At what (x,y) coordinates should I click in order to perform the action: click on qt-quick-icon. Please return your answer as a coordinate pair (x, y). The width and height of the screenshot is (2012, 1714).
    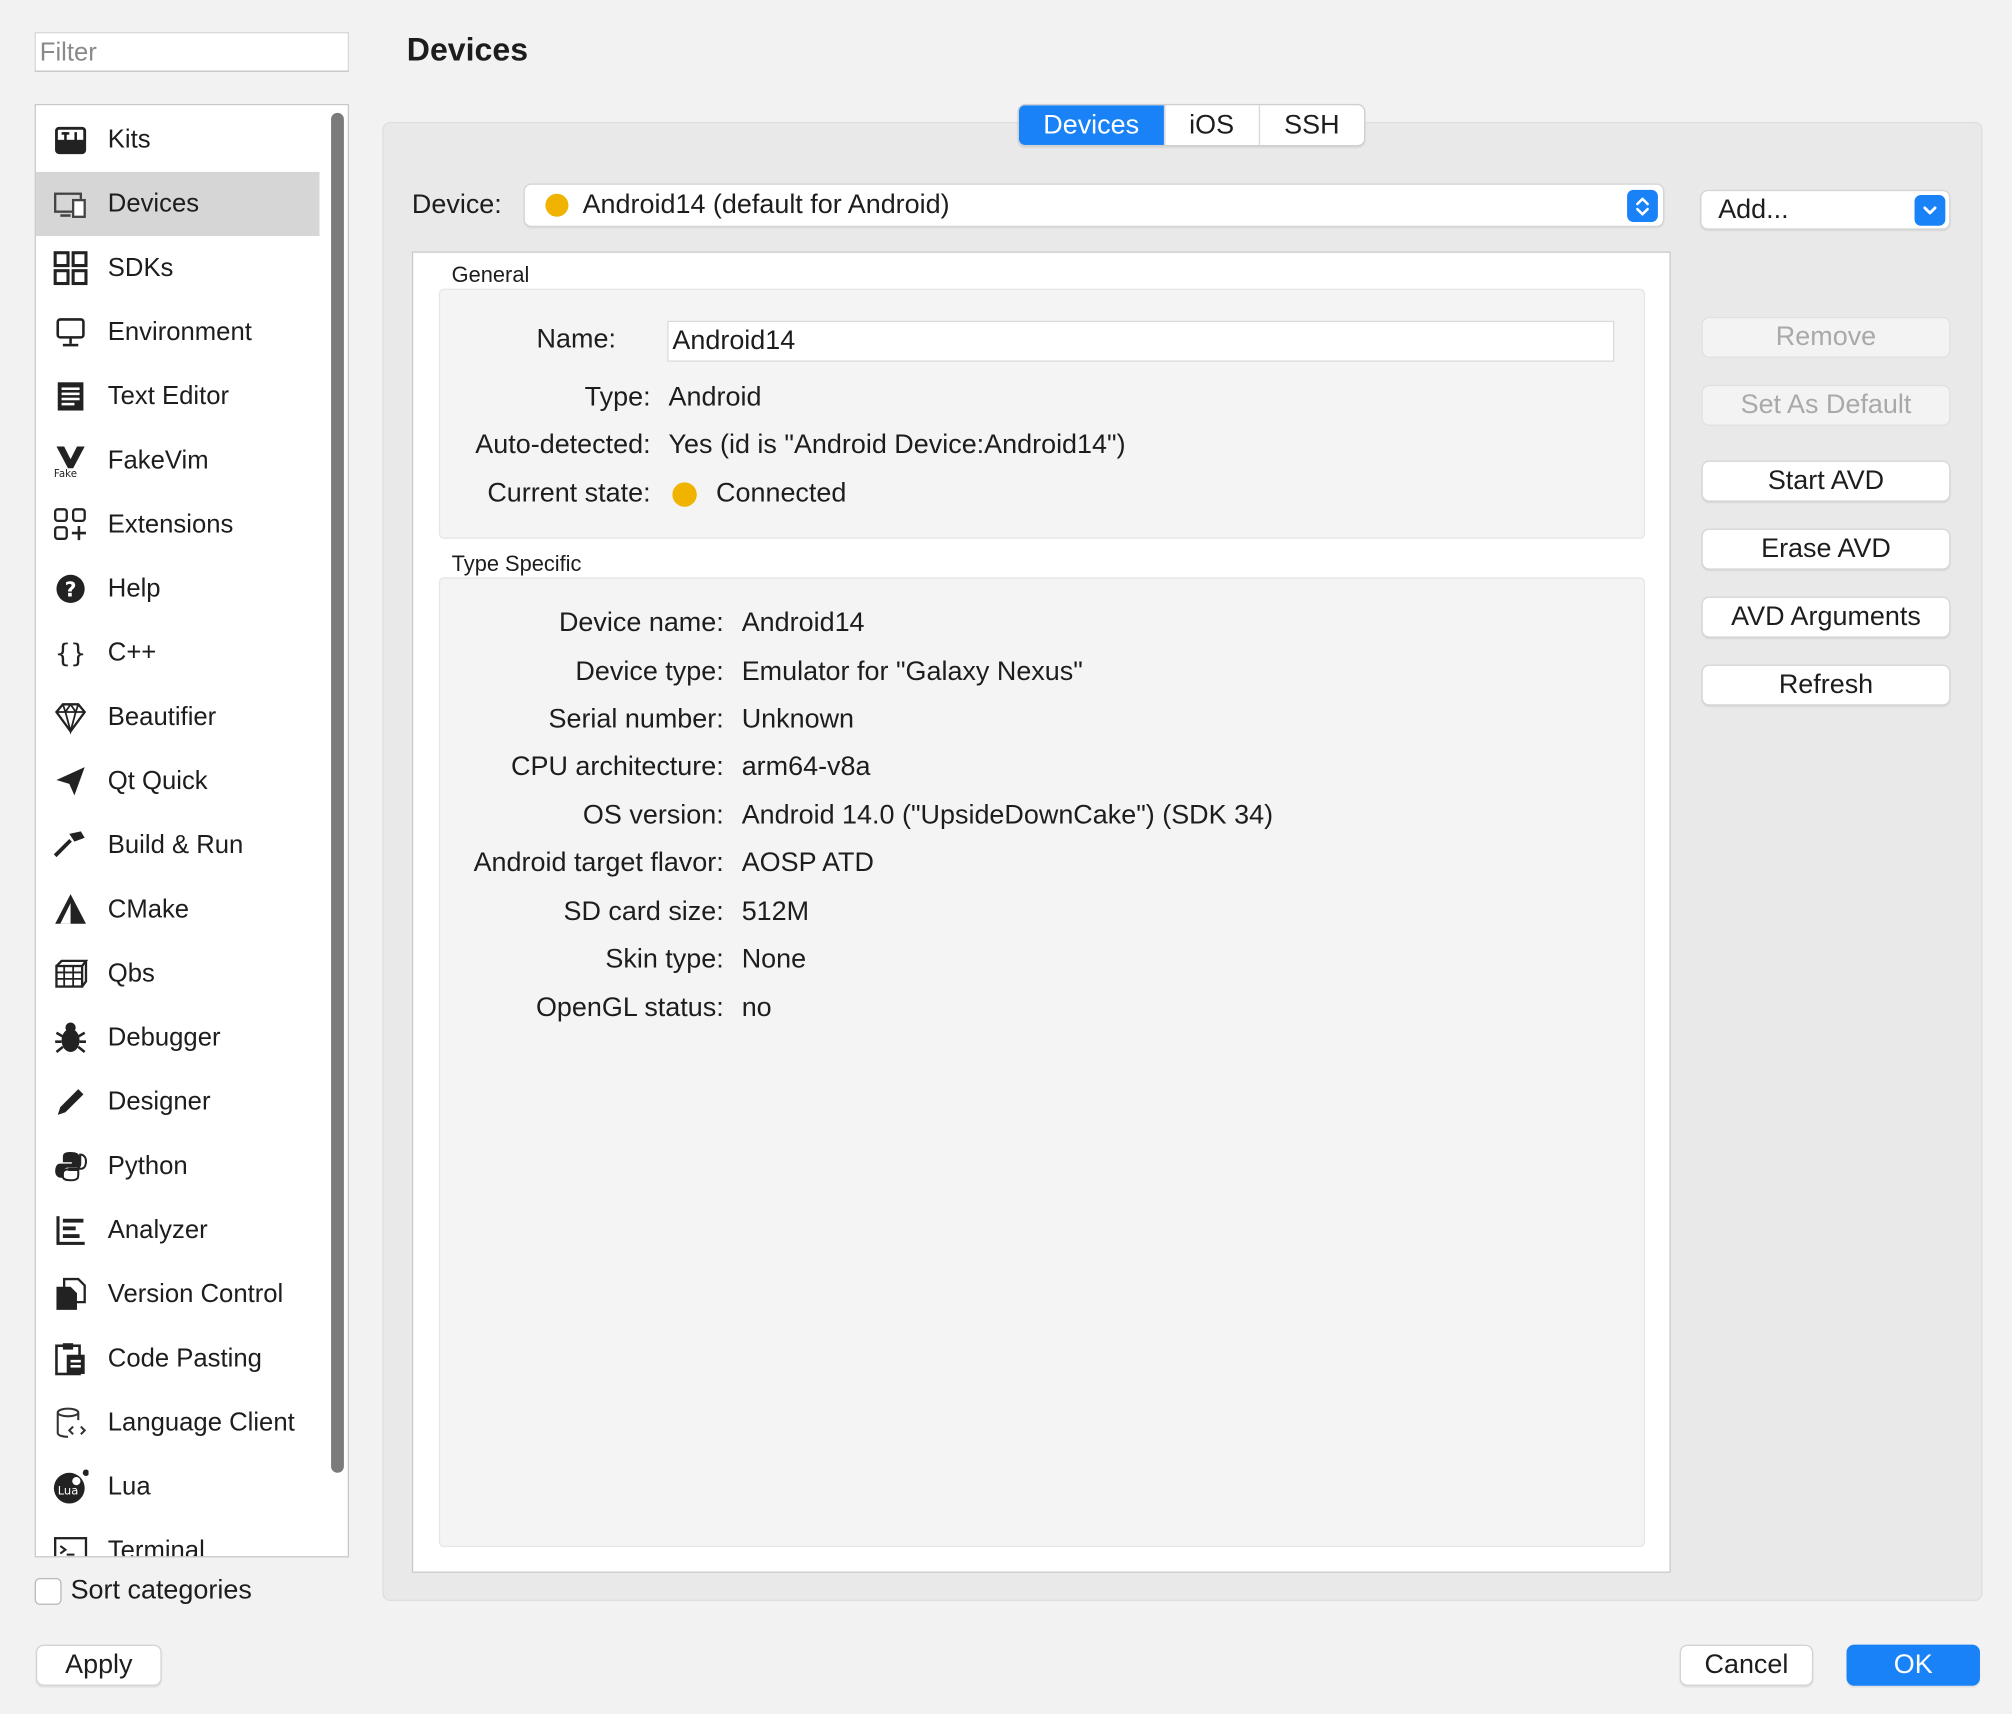
    Looking at the image, I should click on (71, 781).